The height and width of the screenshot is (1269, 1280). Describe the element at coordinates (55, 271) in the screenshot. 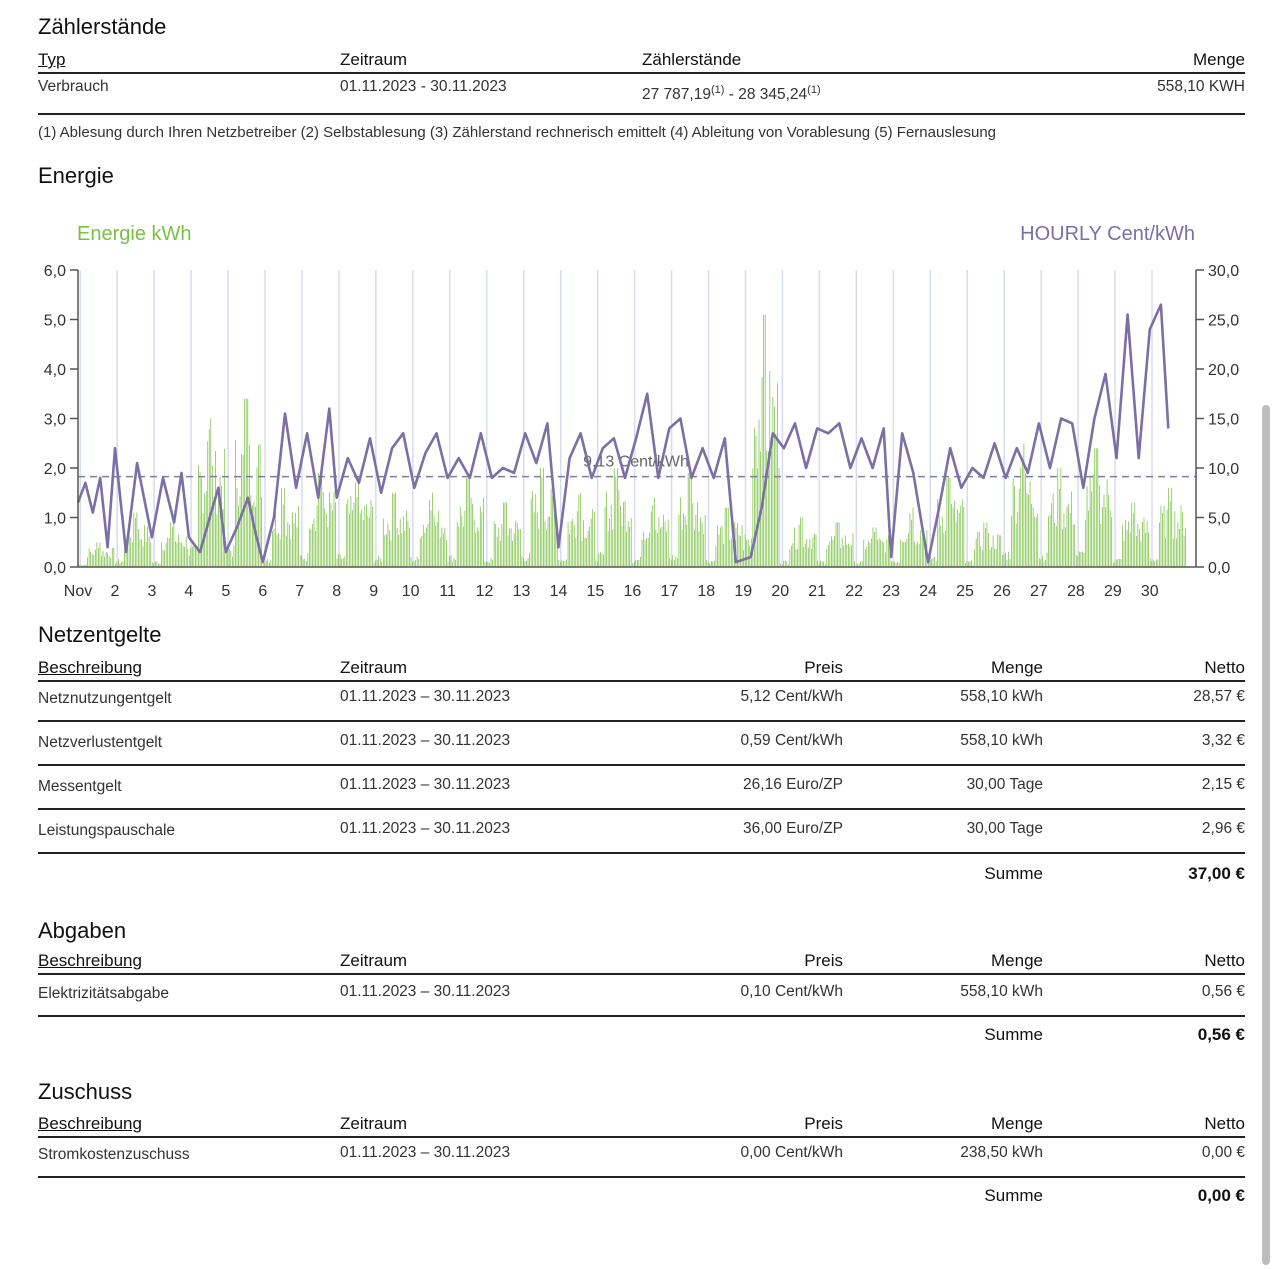

I see `y-tick-label-left: 6,0` at that location.